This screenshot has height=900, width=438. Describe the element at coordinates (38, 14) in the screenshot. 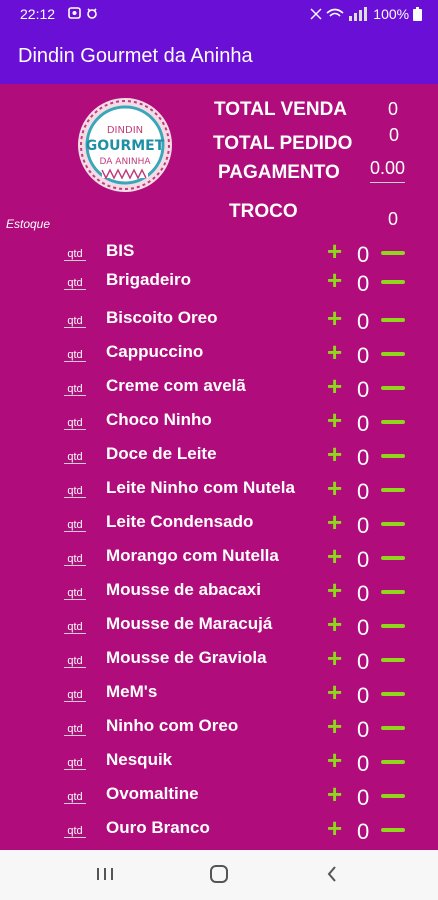

I see `status-time: 22:12` at that location.